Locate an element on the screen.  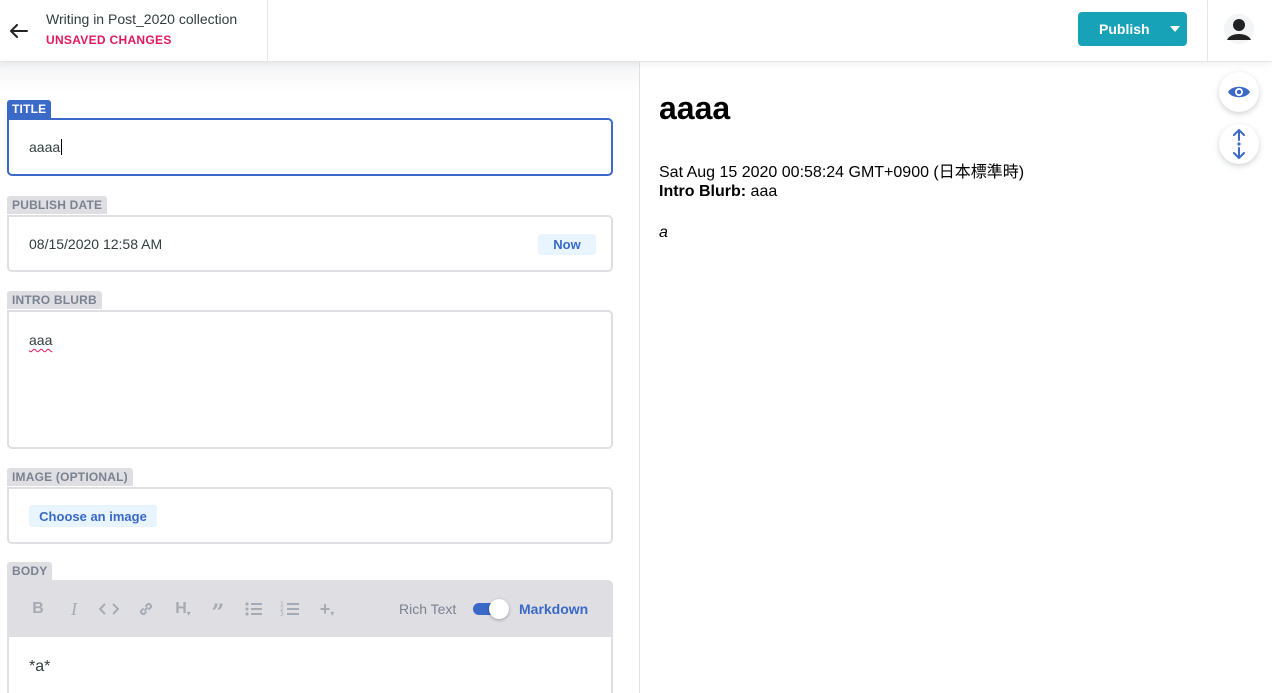
publish-date-label: PUBLISH DATE is located at coordinates (57, 205).